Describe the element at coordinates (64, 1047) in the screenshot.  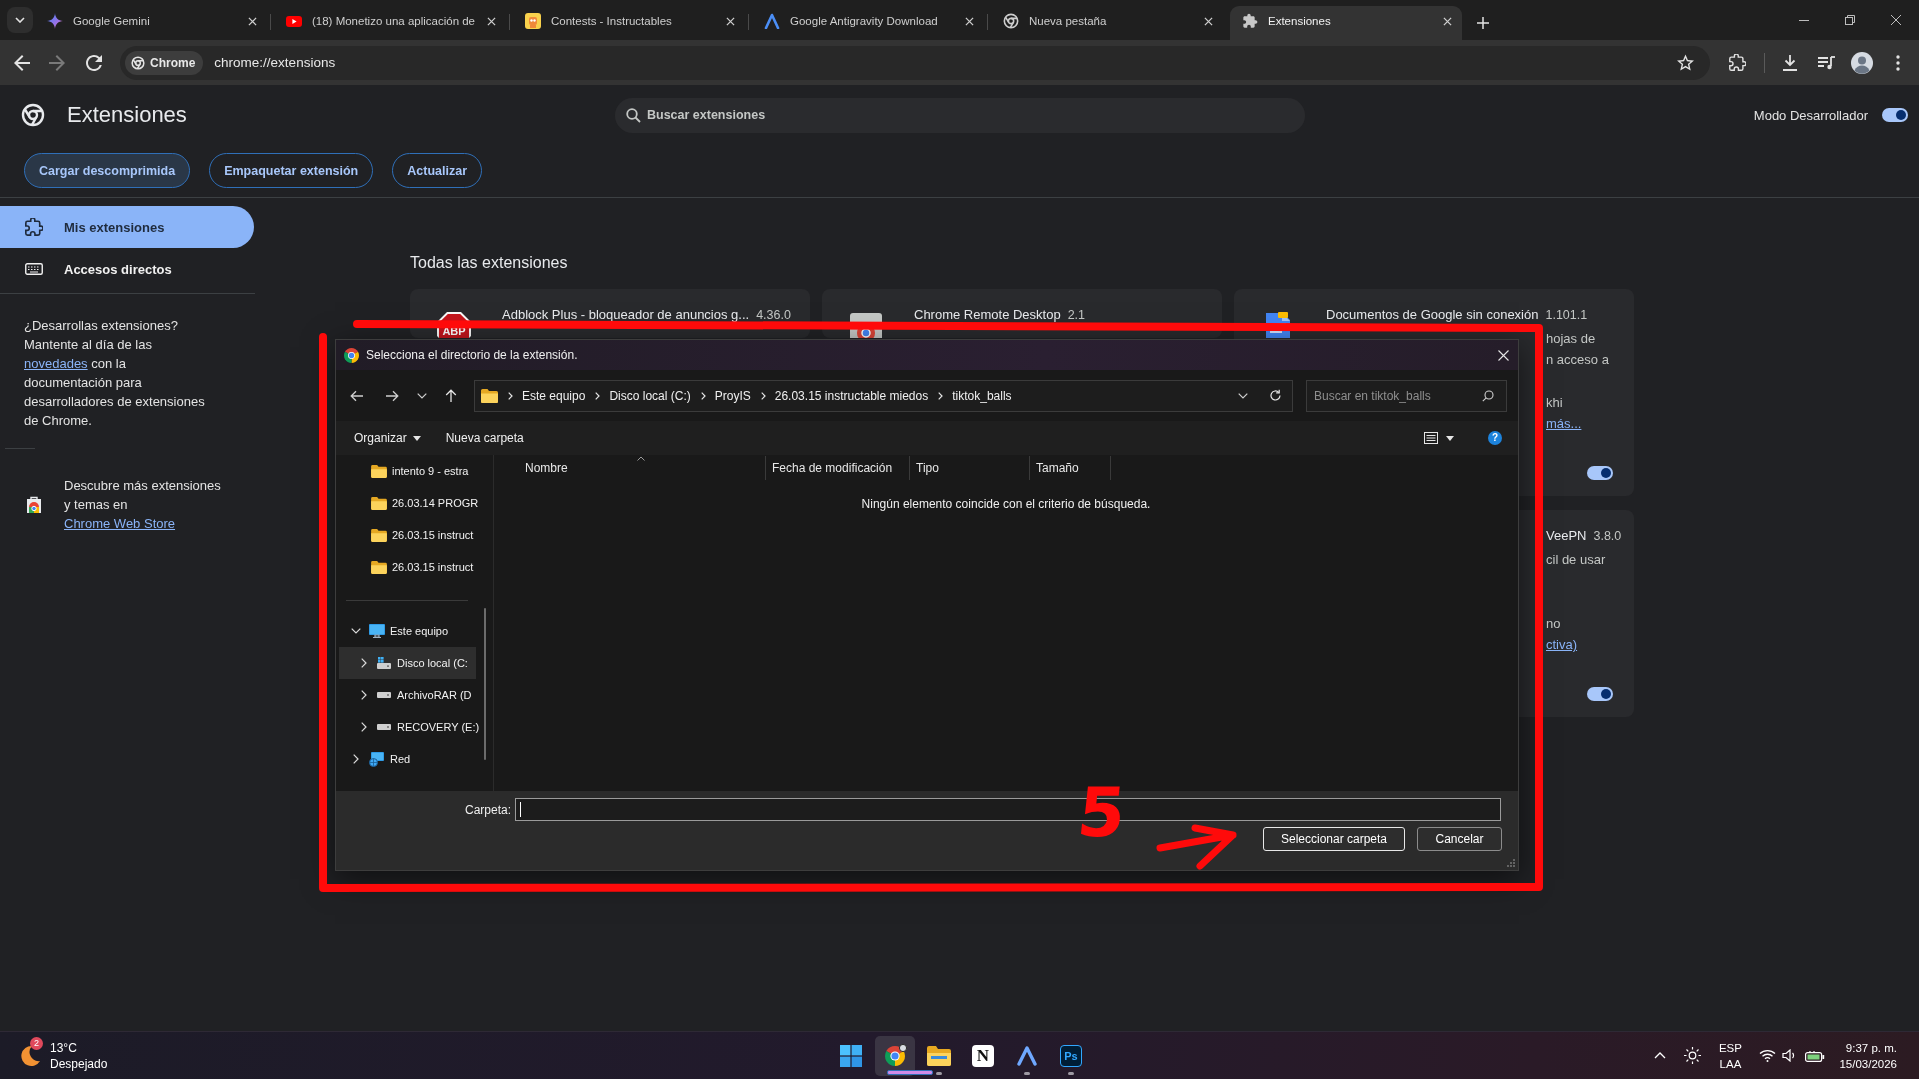
I see `temperature-text: 13°C` at that location.